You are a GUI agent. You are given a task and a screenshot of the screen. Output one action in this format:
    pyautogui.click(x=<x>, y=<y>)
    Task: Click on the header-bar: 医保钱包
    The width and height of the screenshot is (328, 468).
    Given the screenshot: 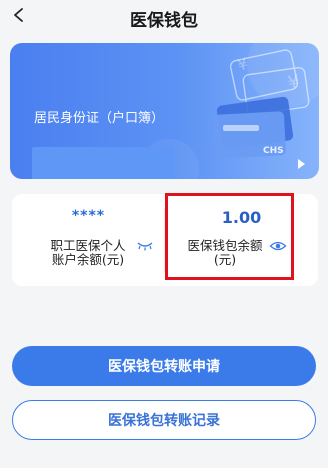 What is the action you would take?
    pyautogui.click(x=164, y=17)
    